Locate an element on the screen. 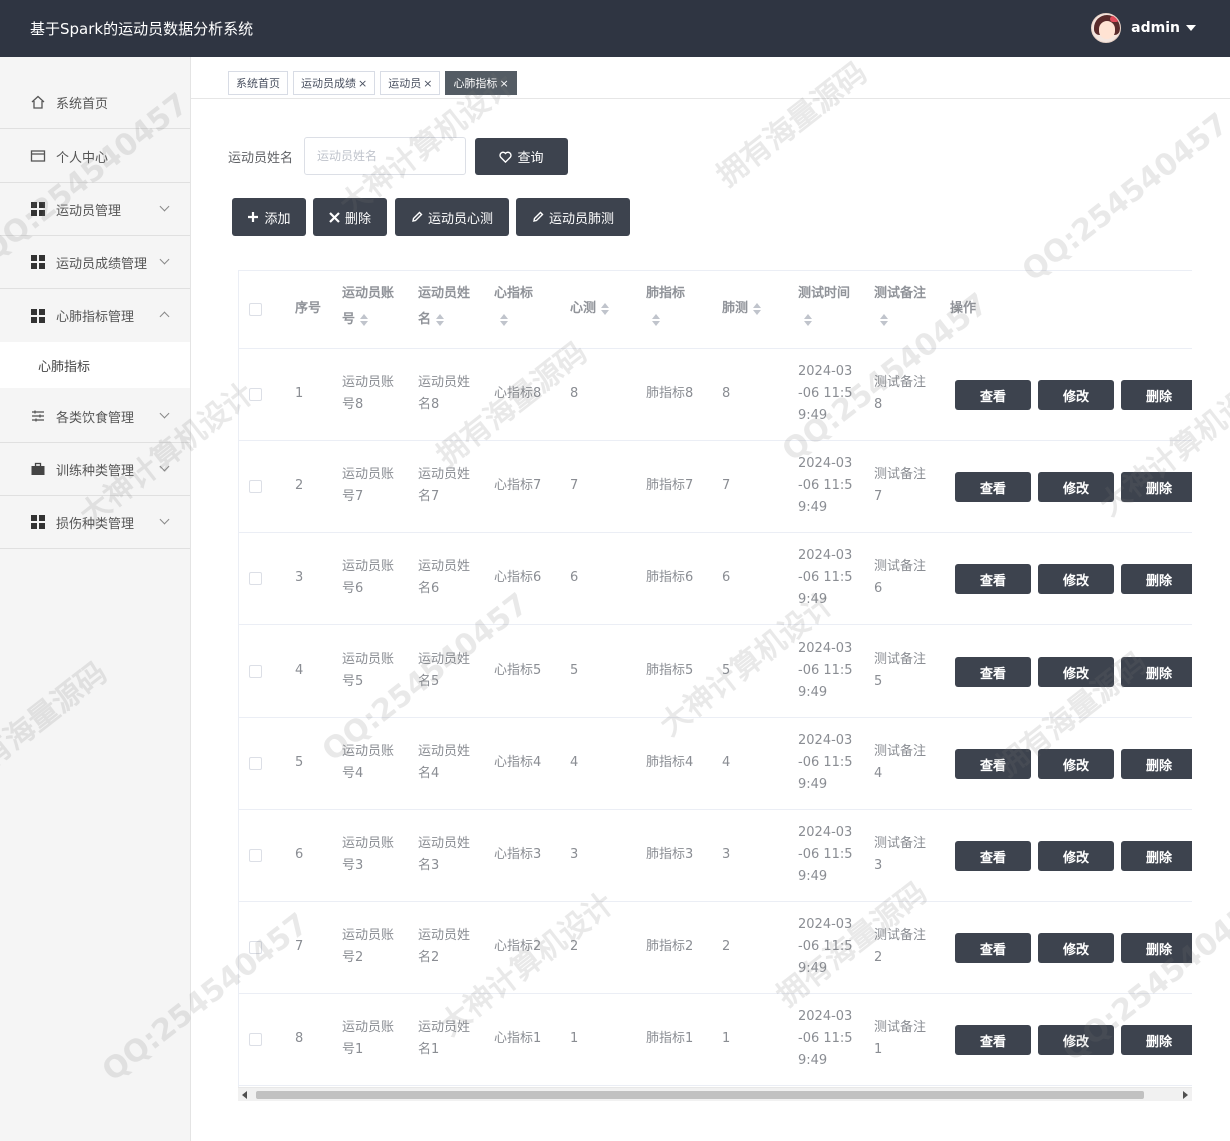 This screenshot has width=1230, height=1141. avatar is located at coordinates (1106, 28).